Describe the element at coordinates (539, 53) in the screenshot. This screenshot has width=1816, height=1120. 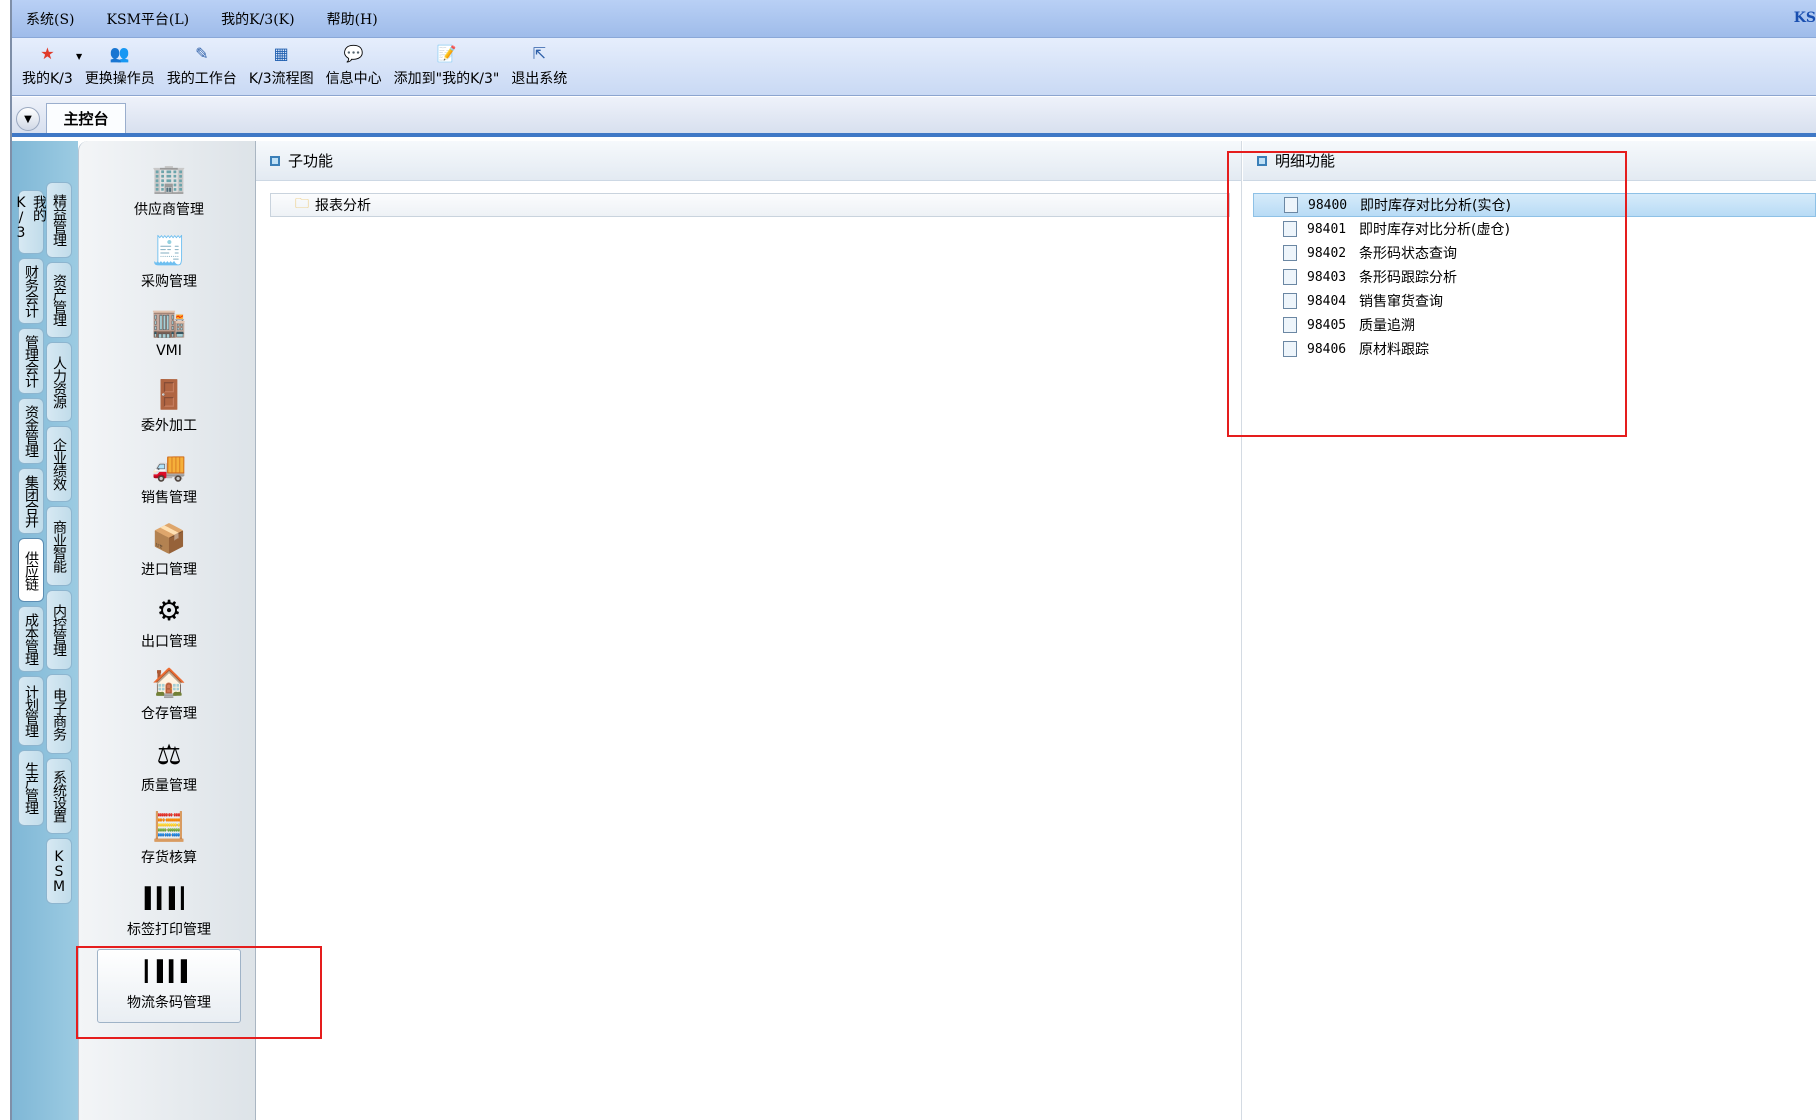
I see `exit-icon: ⇱` at that location.